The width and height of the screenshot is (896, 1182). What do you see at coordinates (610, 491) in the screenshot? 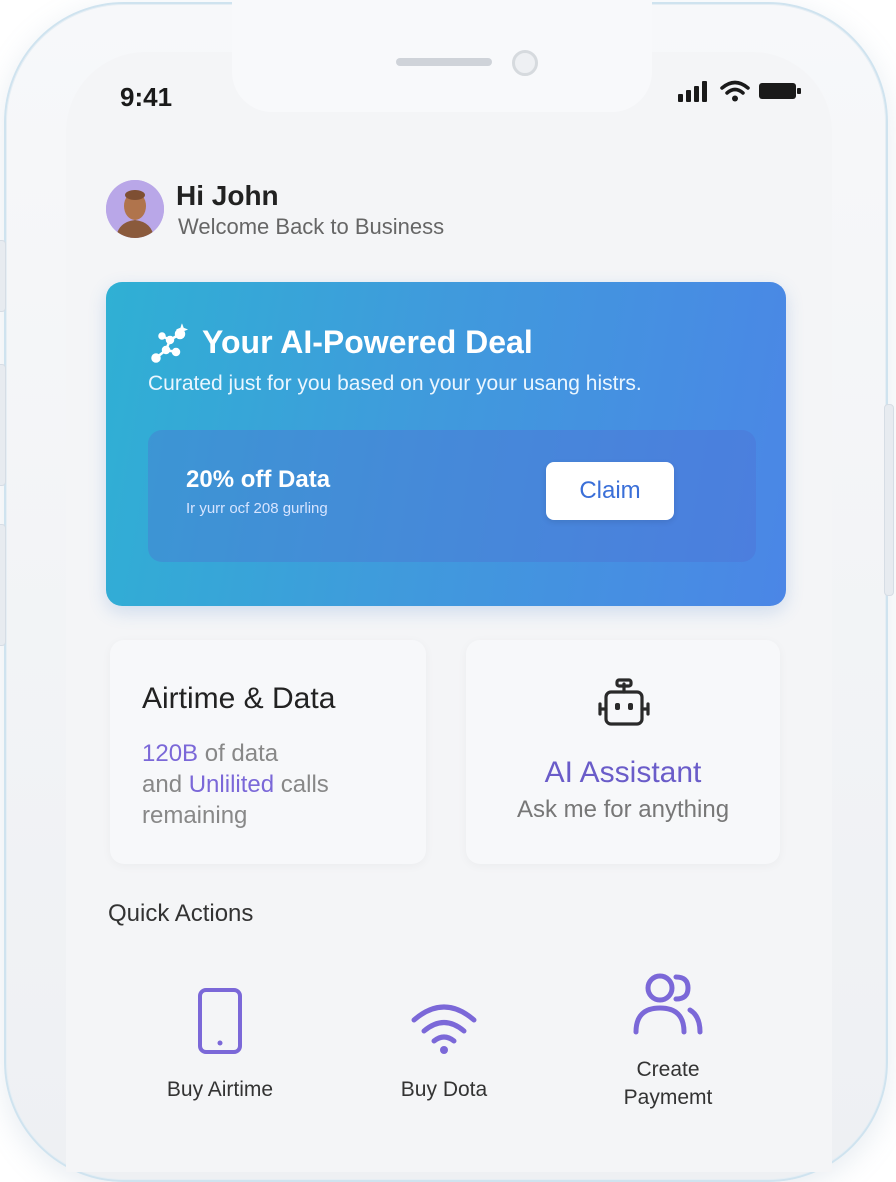
I see `claim-button: Claim` at bounding box center [610, 491].